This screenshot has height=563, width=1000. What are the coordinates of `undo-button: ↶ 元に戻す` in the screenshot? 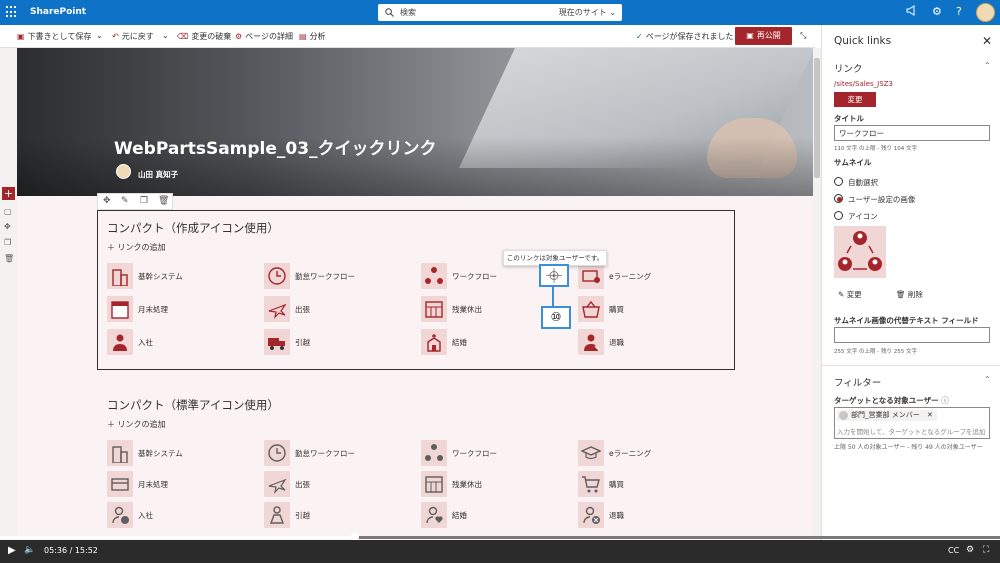 It's located at (133, 36).